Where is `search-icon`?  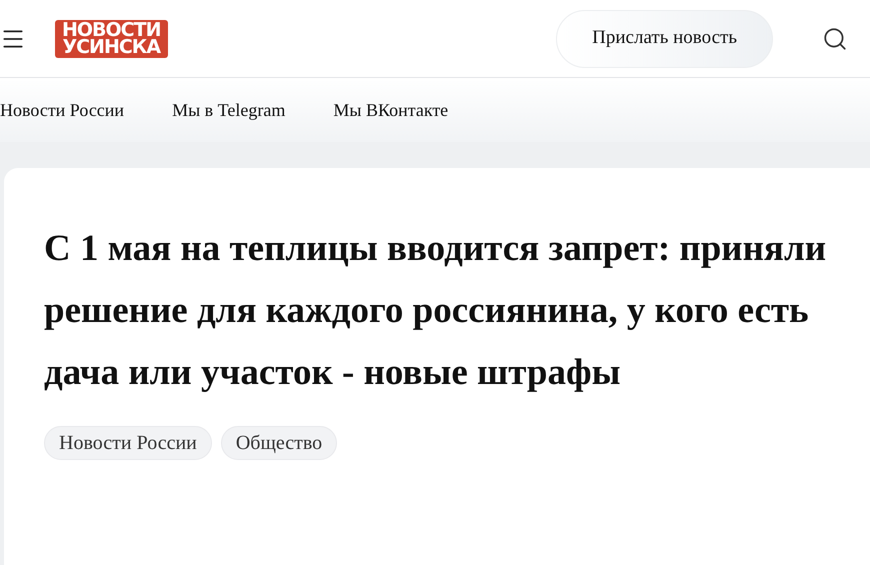 search-icon is located at coordinates (835, 39).